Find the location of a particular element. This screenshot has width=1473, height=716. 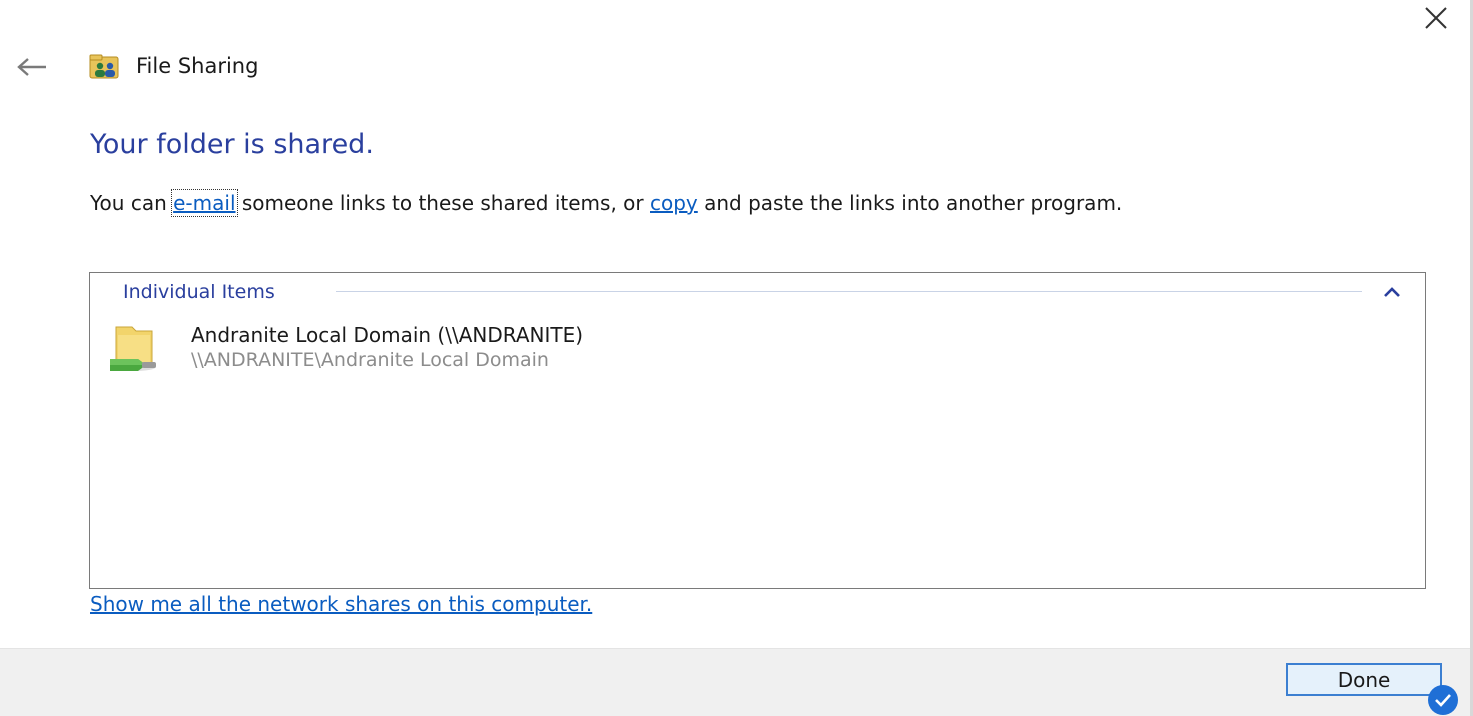

item-path: \\ANDRANITE\Andranite Local Domain is located at coordinates (370, 360).